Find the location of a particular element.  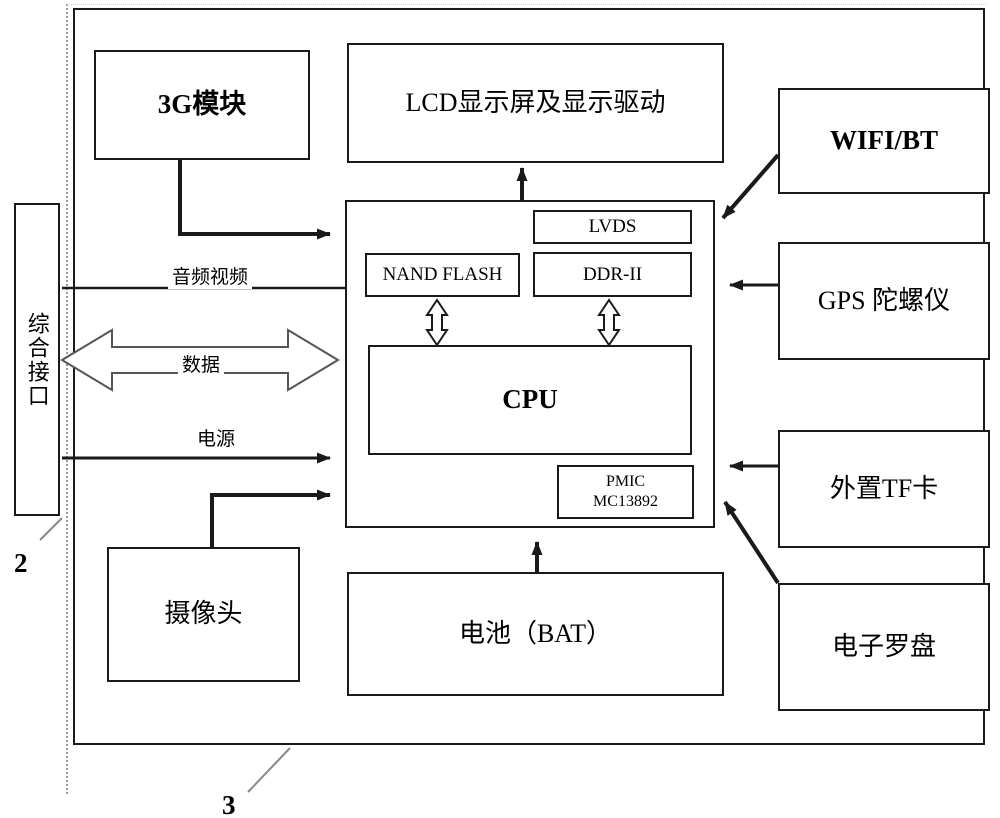

conn-label-data: 数据 is located at coordinates (201, 363).